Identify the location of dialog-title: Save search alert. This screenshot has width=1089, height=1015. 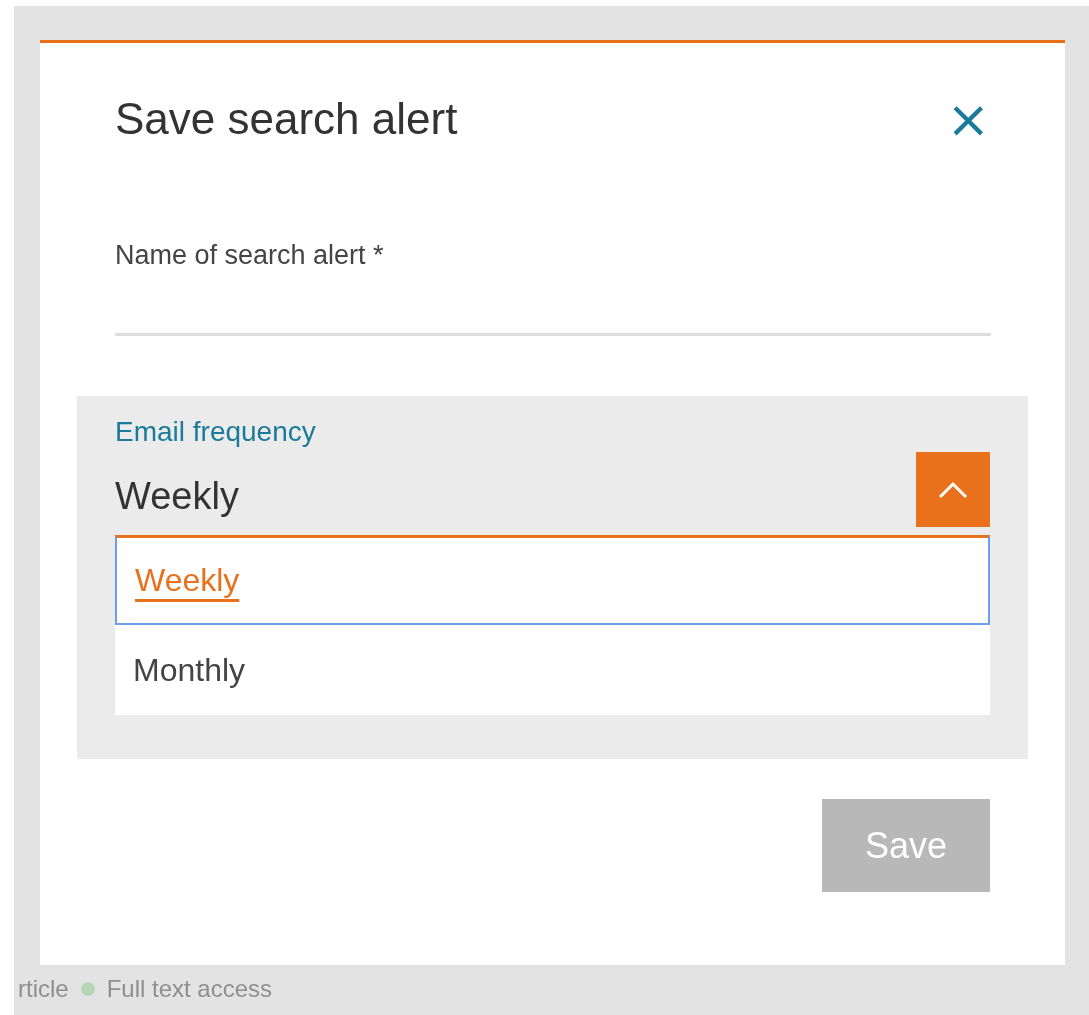
(286, 119).